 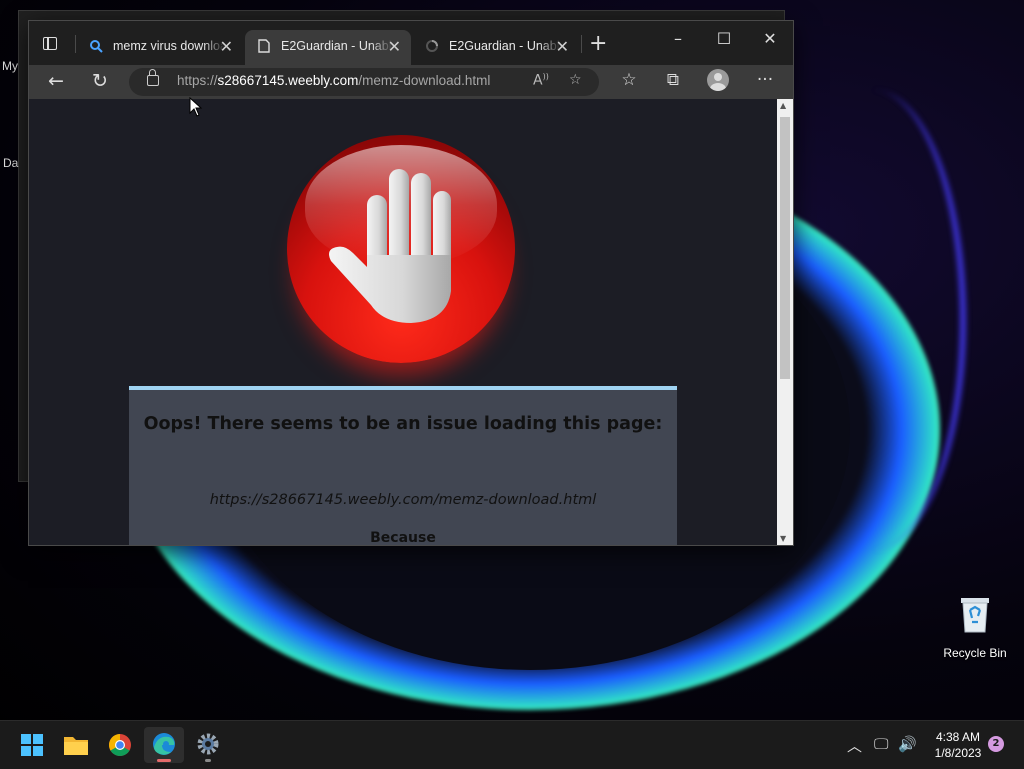 I want to click on lock-icon, so click(x=153, y=77).